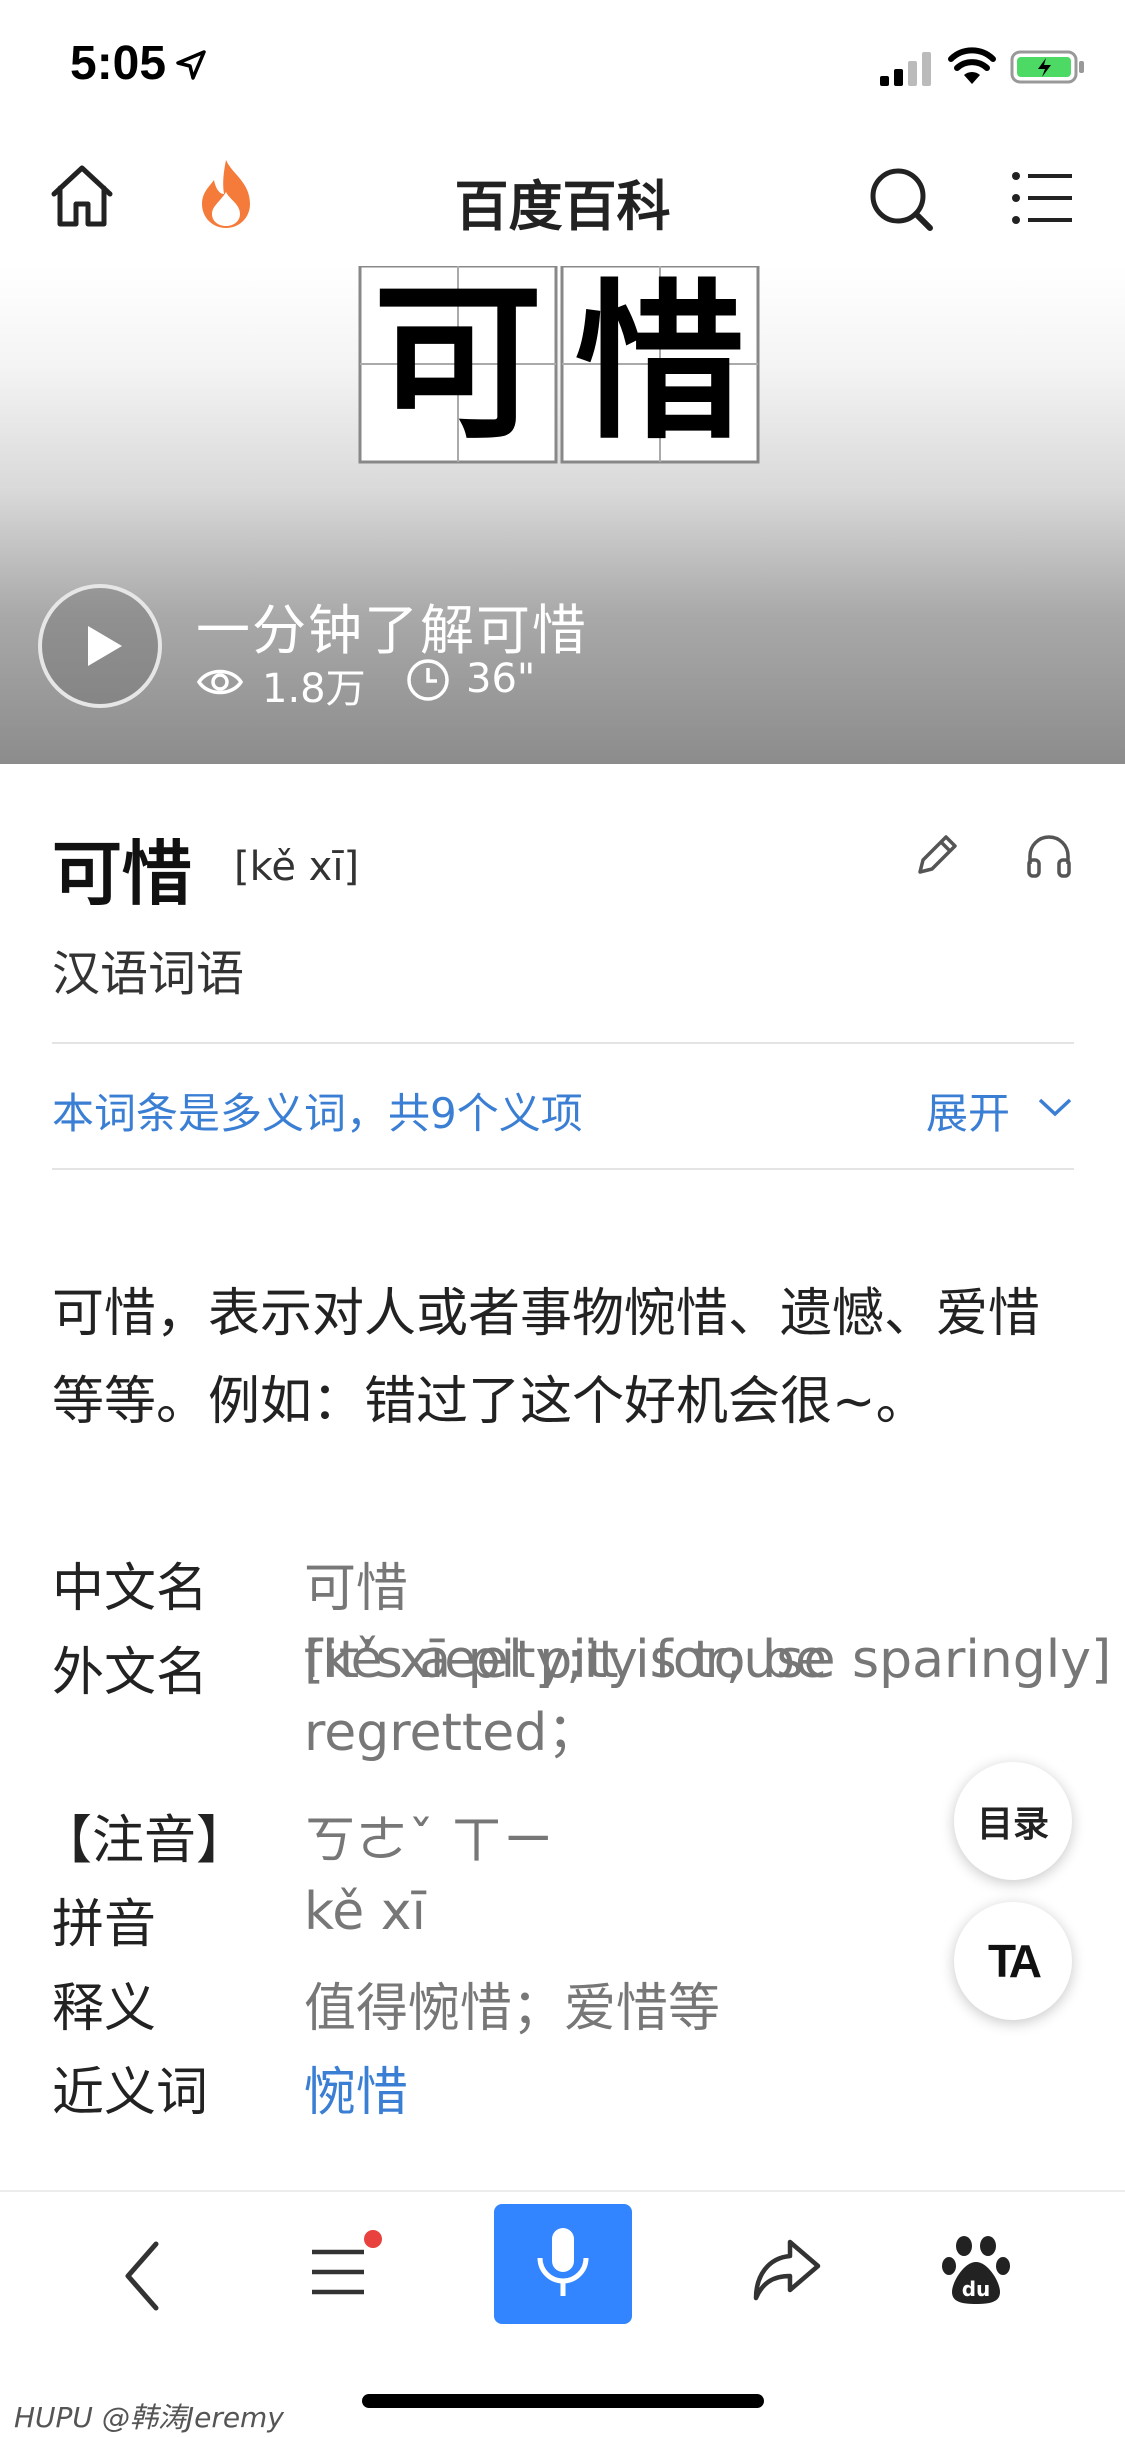 This screenshot has width=1125, height=2438. What do you see at coordinates (708, 1660) in the screenshot?
I see `infobox-value-continued: fkě xīeel pity for;use sparingly]` at bounding box center [708, 1660].